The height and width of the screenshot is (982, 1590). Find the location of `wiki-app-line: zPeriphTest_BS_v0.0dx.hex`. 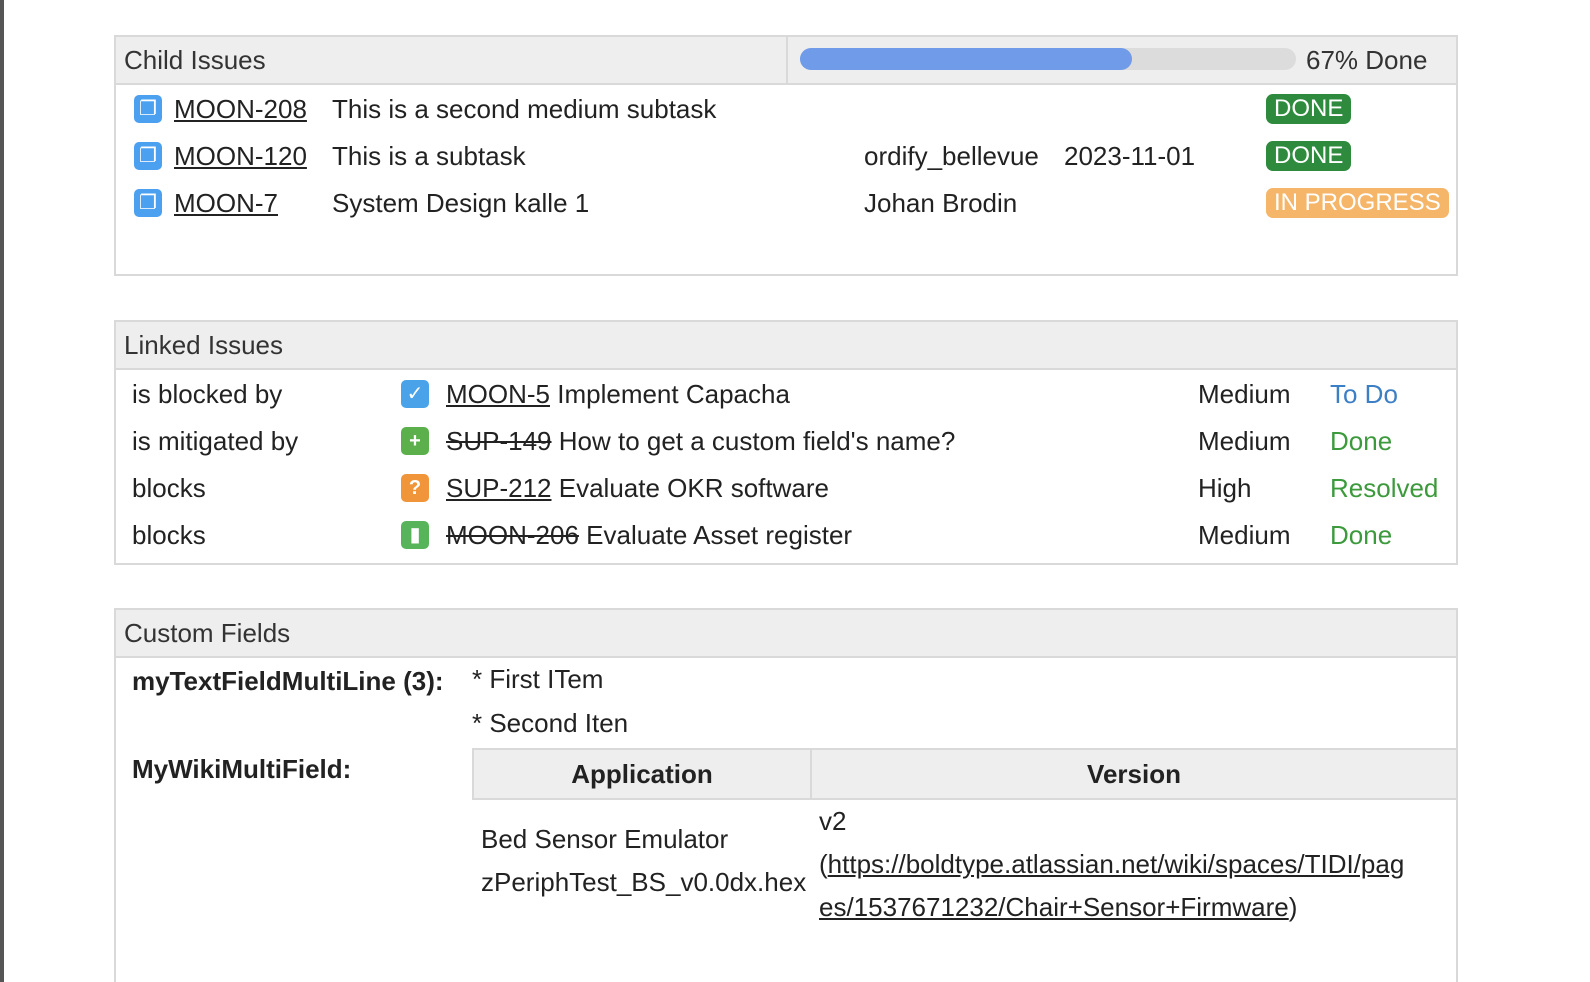

wiki-app-line: zPeriphTest_BS_v0.0dx.hex is located at coordinates (644, 882).